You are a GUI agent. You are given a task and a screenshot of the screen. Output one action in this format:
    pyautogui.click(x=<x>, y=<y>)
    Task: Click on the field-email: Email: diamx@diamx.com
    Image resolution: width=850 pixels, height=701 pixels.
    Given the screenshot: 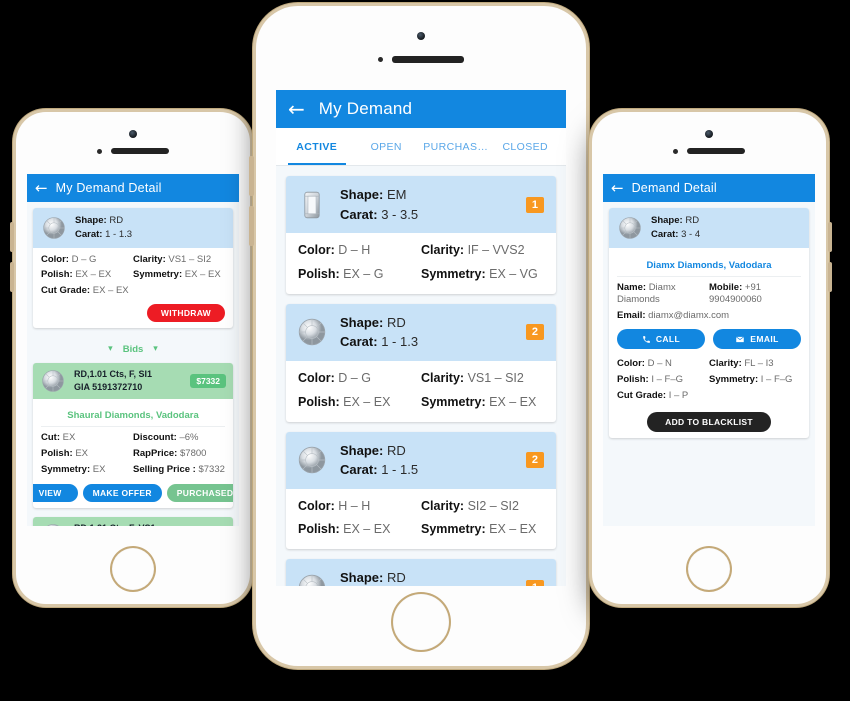 What is the action you would take?
    pyautogui.click(x=673, y=316)
    